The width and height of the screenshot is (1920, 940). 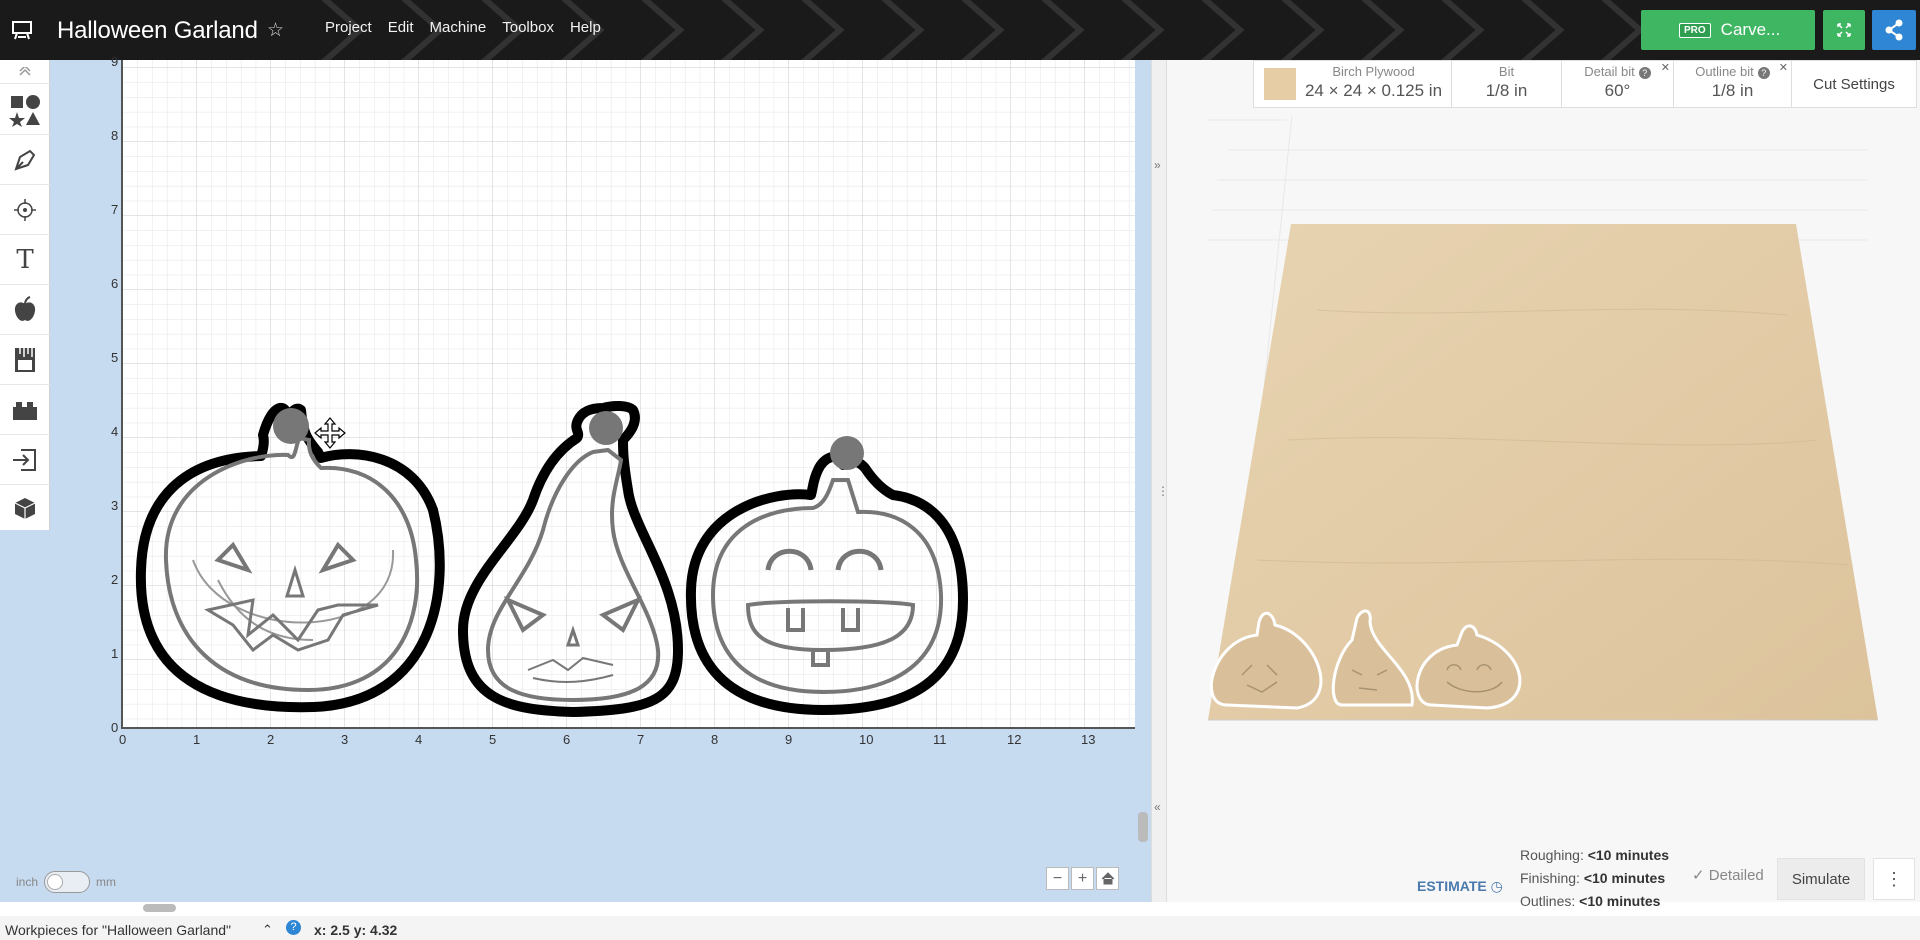 What do you see at coordinates (344, 739) in the screenshot?
I see `x-axis-tick: 3` at bounding box center [344, 739].